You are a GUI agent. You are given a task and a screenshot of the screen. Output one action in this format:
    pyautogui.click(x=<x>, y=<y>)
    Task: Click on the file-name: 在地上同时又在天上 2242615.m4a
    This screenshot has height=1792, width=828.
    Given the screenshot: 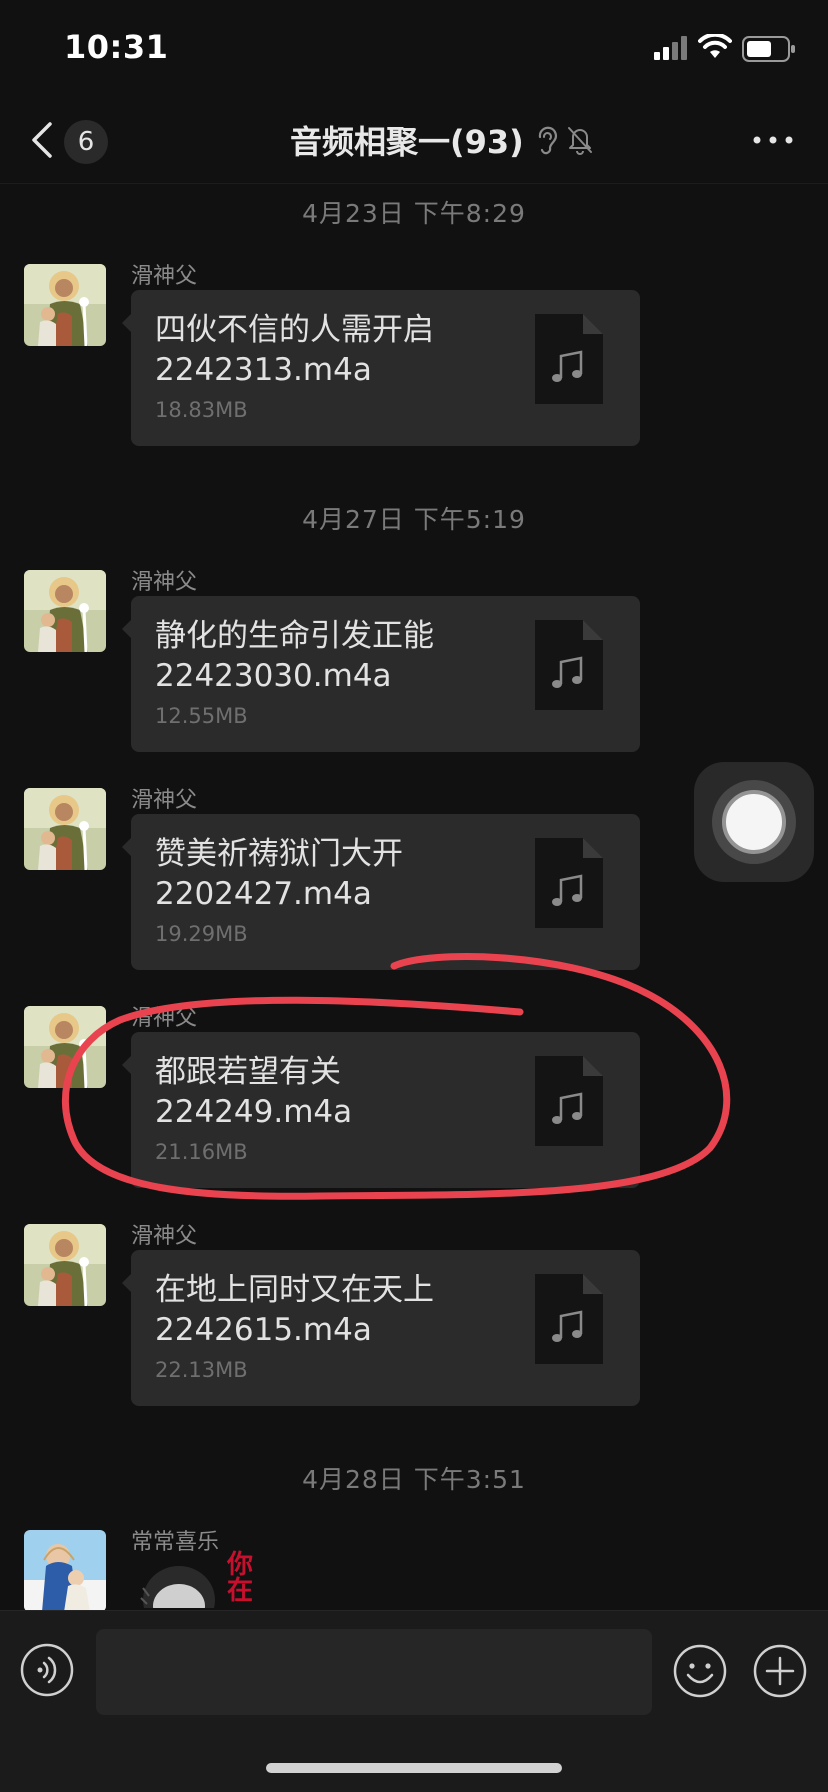 What is the action you would take?
    pyautogui.click(x=294, y=1310)
    